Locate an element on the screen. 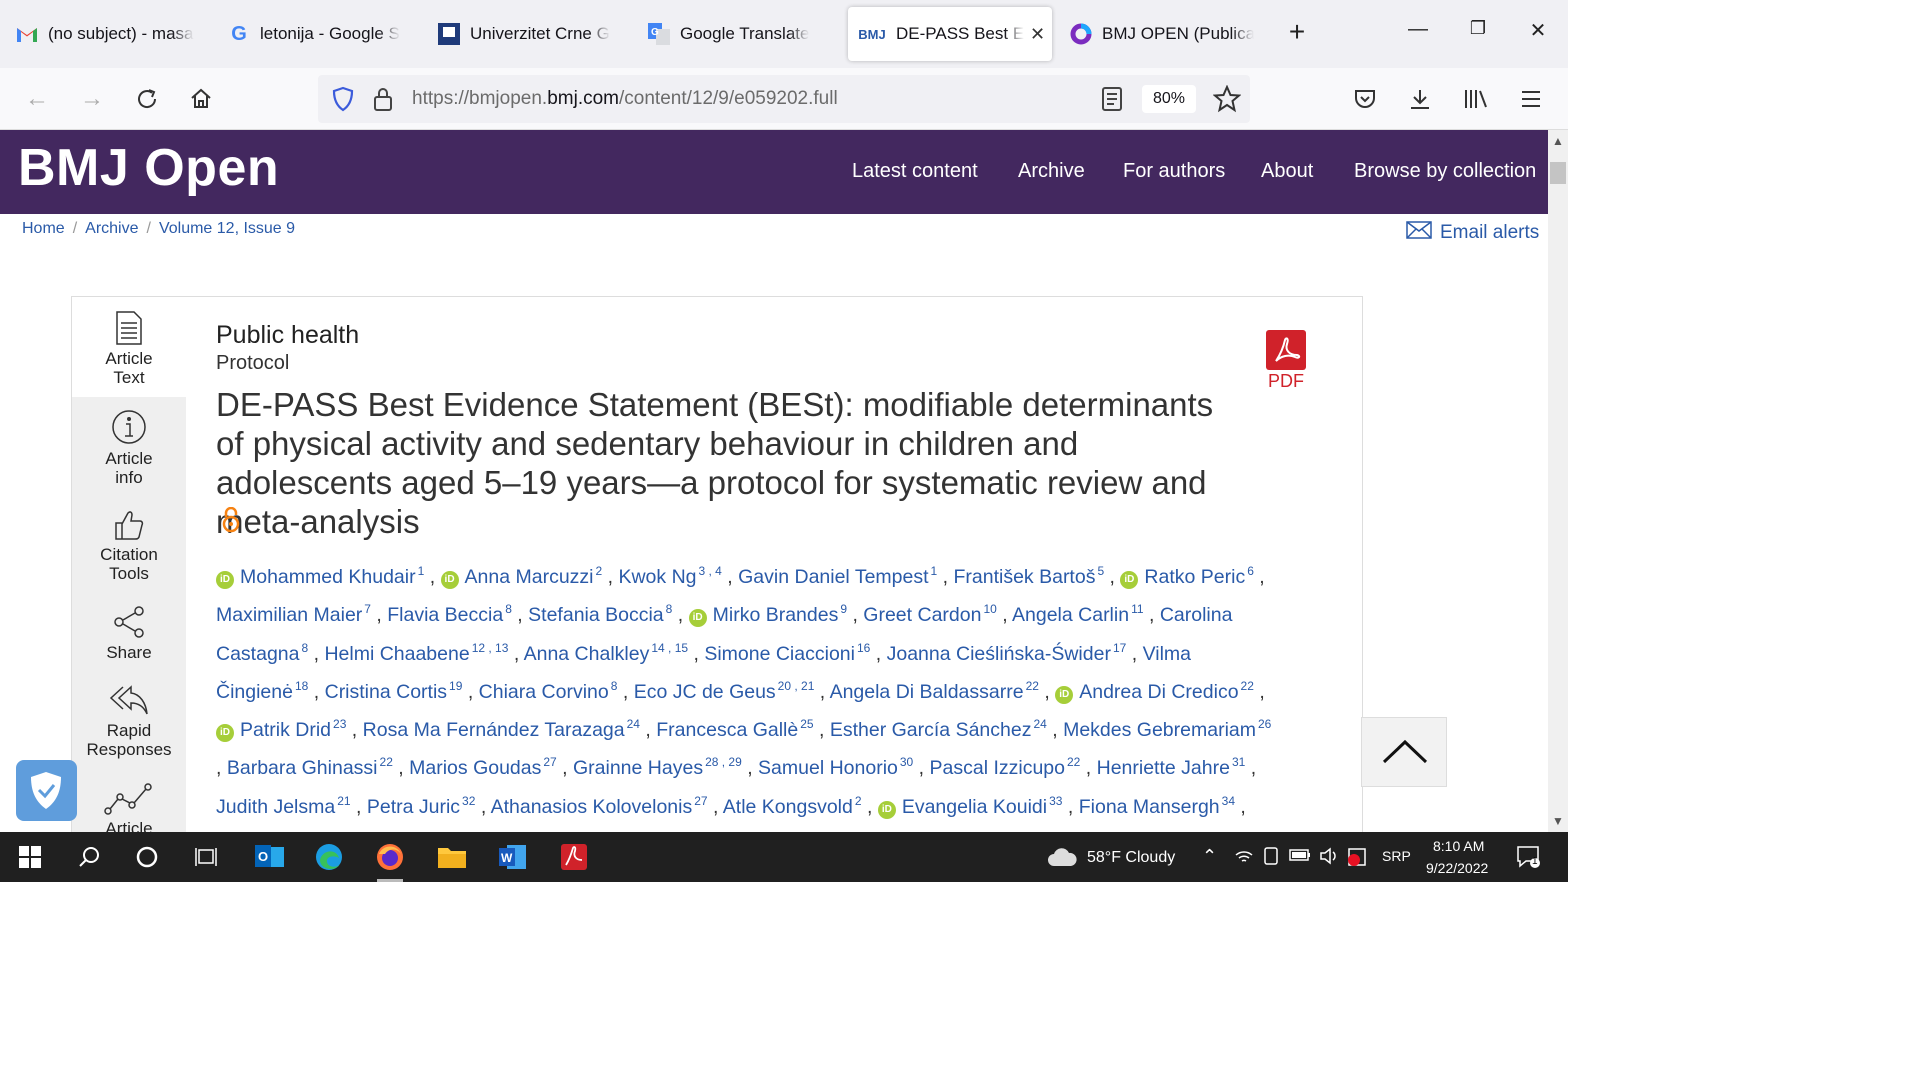 The width and height of the screenshot is (1920, 1080). author-name-link: Marios Goudas is located at coordinates (475, 768).